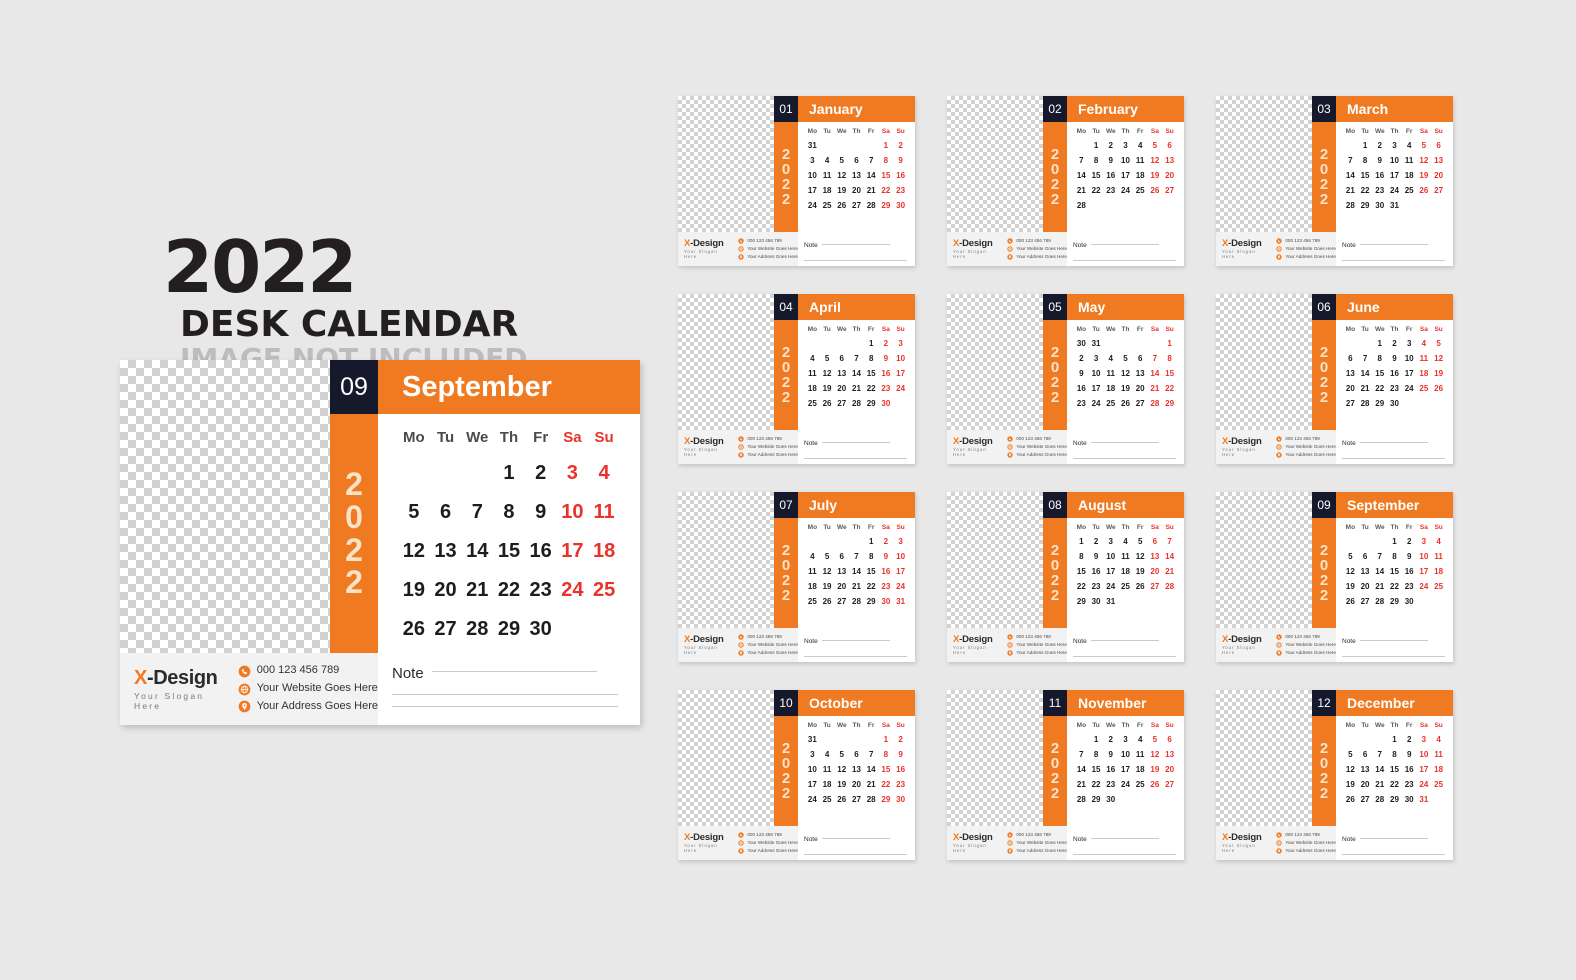 The width and height of the screenshot is (1576, 980). What do you see at coordinates (871, 358) in the screenshot?
I see `day-cell: 8` at bounding box center [871, 358].